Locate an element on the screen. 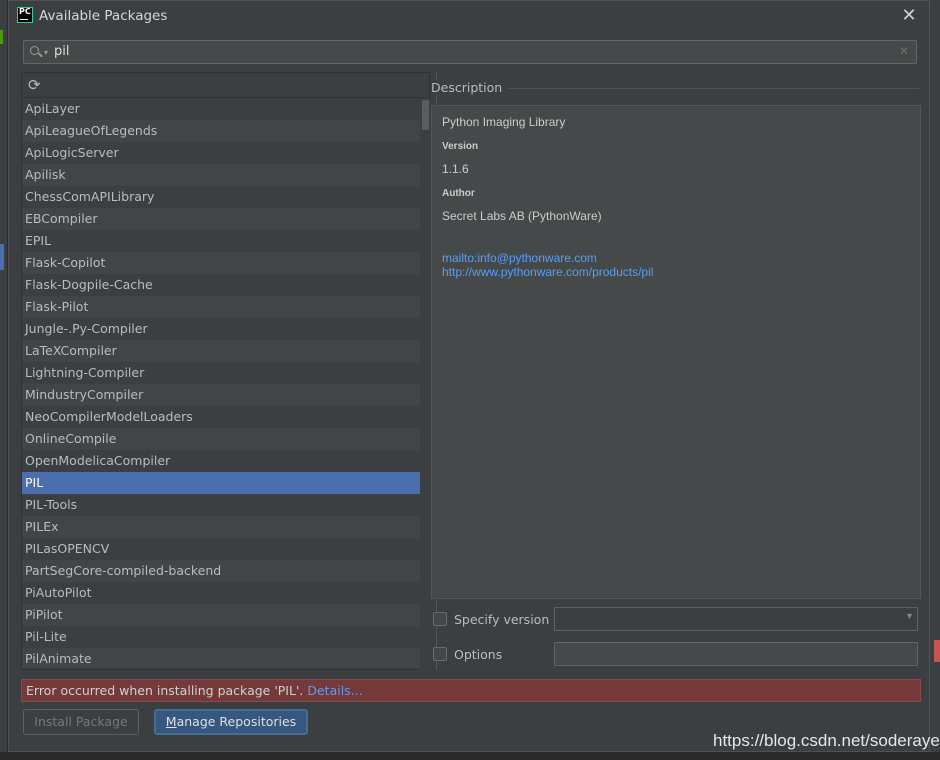 This screenshot has width=940, height=760. package-row: PILasOPENCV is located at coordinates (221, 549).